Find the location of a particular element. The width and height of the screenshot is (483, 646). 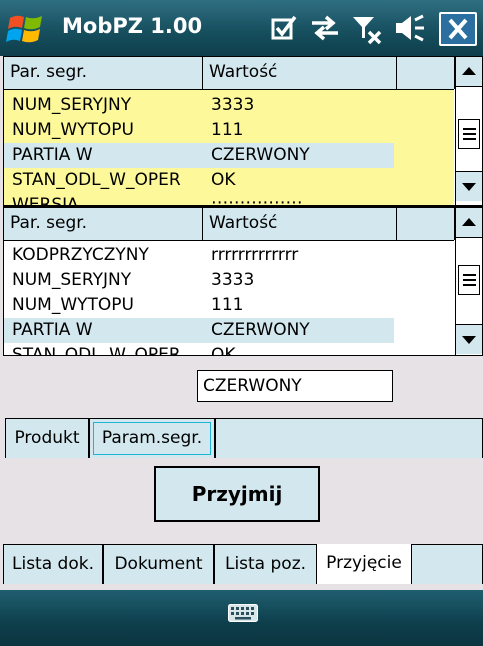

windows-start-icon is located at coordinates (26, 30).